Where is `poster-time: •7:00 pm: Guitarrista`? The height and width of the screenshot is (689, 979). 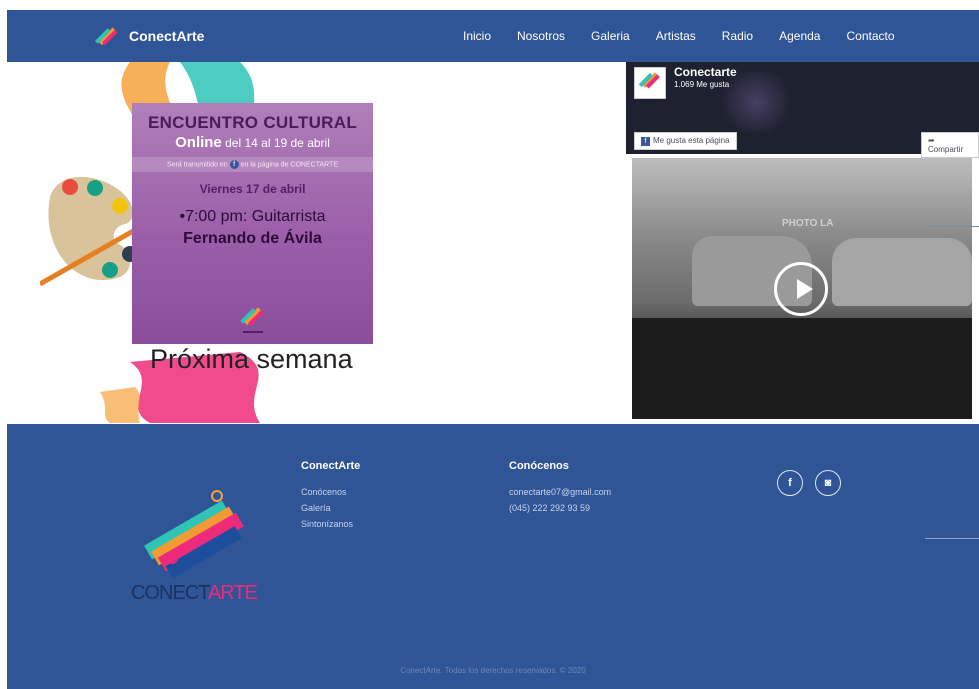
poster-time: •7:00 pm: Guitarrista is located at coordinates (252, 216).